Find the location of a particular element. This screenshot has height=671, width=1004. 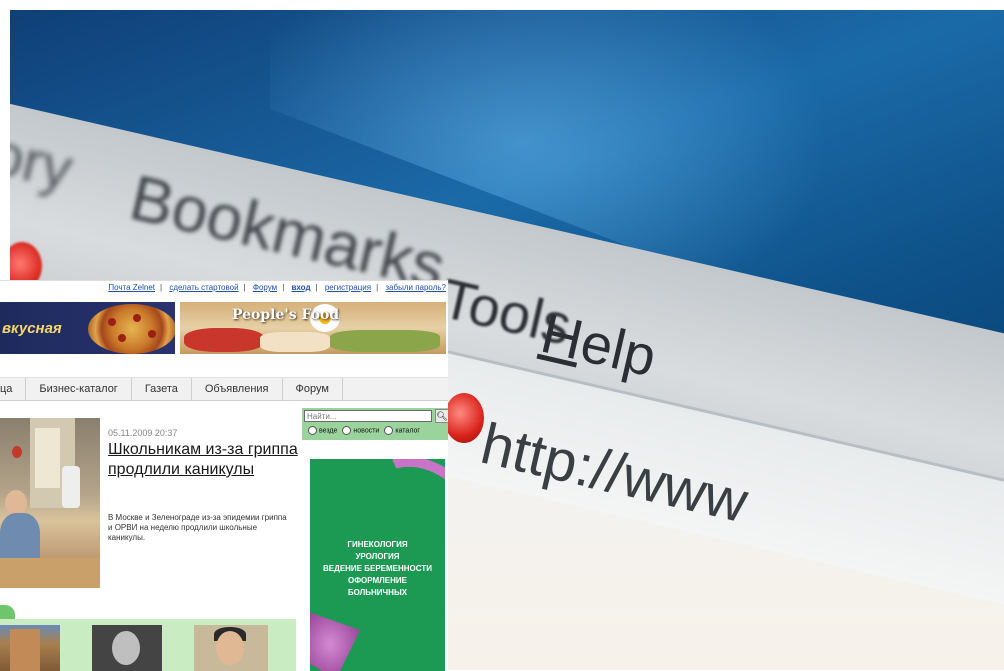

nav-item-home: ца is located at coordinates (13, 389).